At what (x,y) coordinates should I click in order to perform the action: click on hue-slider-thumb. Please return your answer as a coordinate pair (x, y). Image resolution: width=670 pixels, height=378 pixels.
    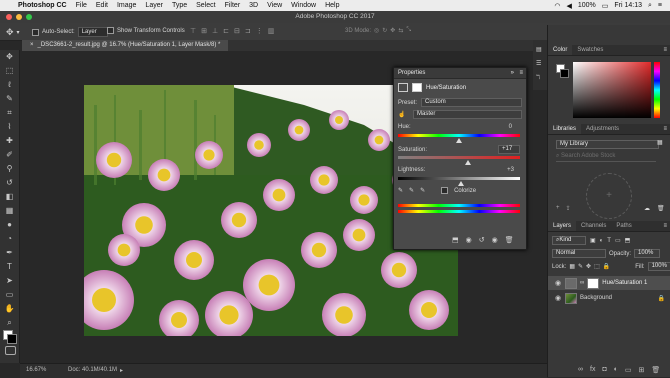
    Looking at the image, I should click on (459, 140).